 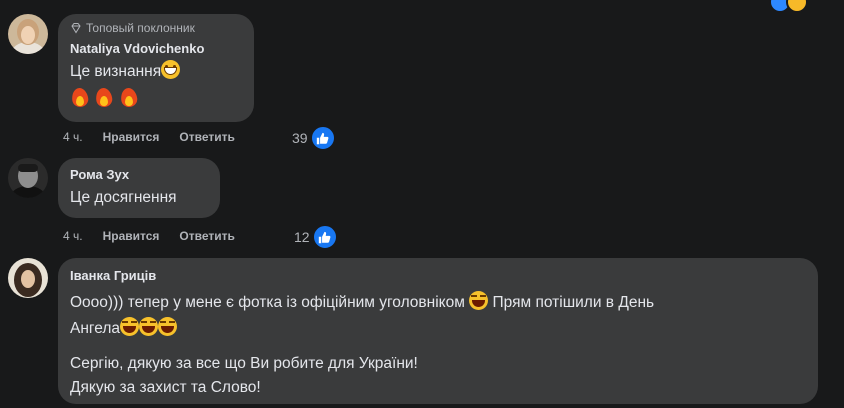 What do you see at coordinates (300, 138) in the screenshot?
I see `reaction-count-value: 39` at bounding box center [300, 138].